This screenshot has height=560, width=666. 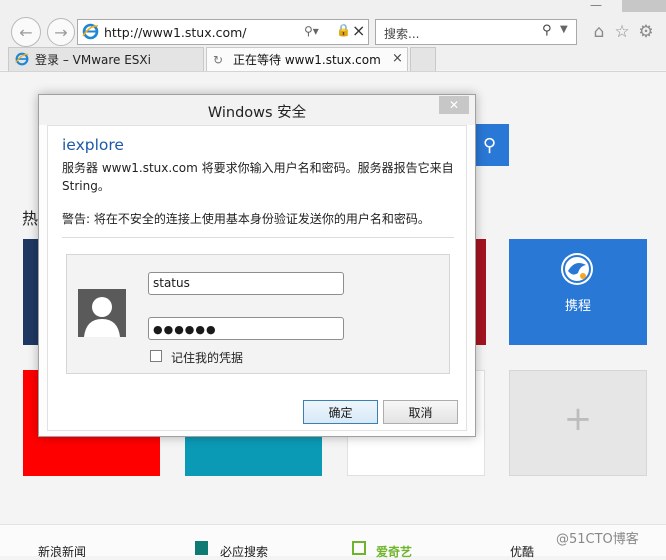 What do you see at coordinates (394, 551) in the screenshot?
I see `link-iqiyi: 爱奇艺` at bounding box center [394, 551].